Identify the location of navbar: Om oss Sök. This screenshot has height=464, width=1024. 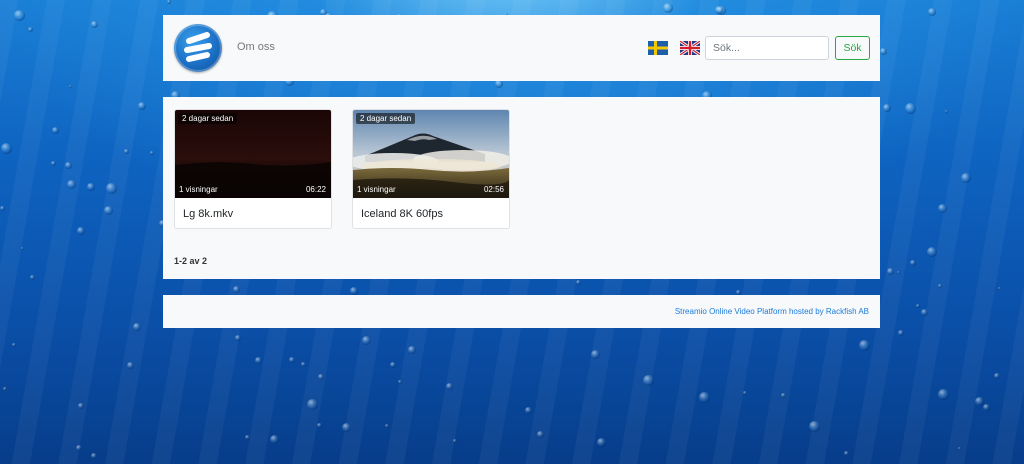
(521, 48).